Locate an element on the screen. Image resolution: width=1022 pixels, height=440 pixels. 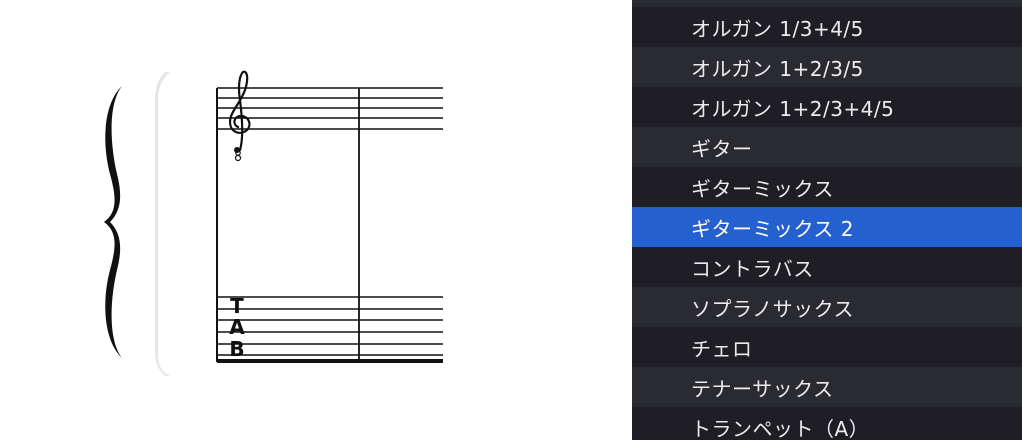
menu-item-label: ギターミックス is located at coordinates (762, 188).